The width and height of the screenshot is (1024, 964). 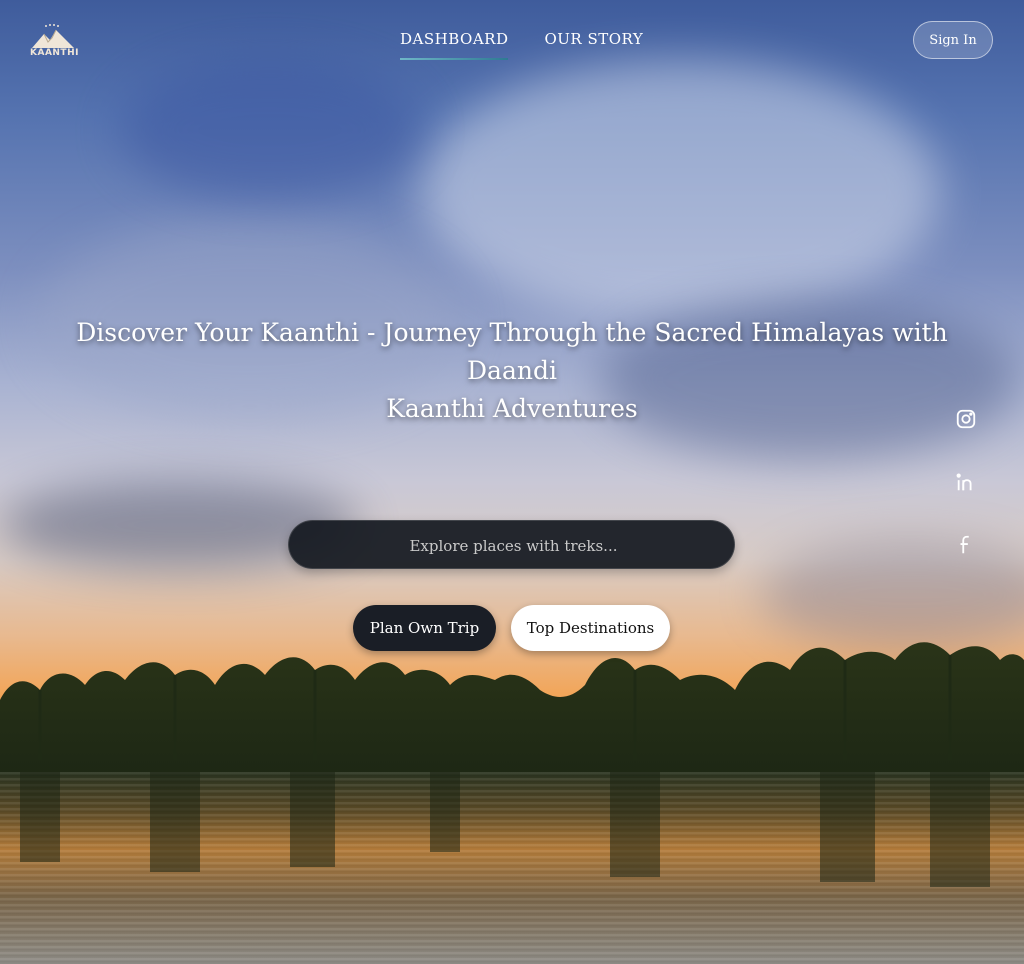 I want to click on logo-text: KAANTHI, so click(x=54, y=53).